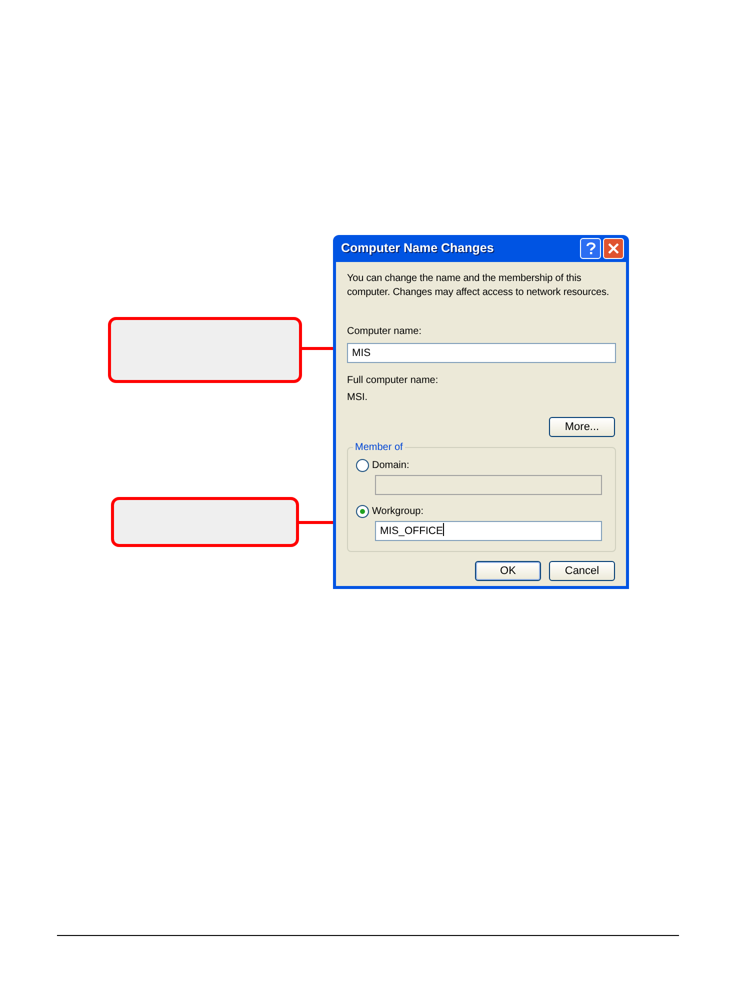  I want to click on input-field: MIS, so click(481, 353).